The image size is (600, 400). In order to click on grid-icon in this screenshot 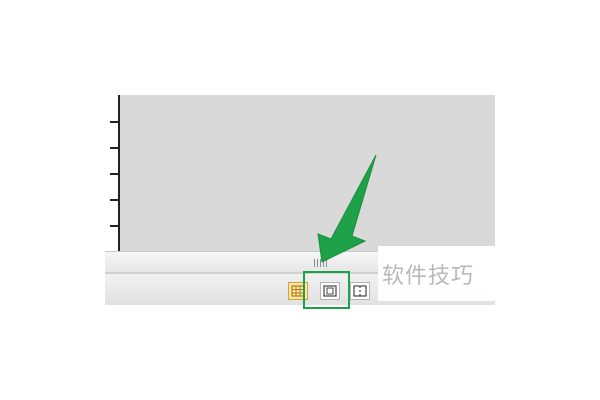, I will do `click(298, 291)`.